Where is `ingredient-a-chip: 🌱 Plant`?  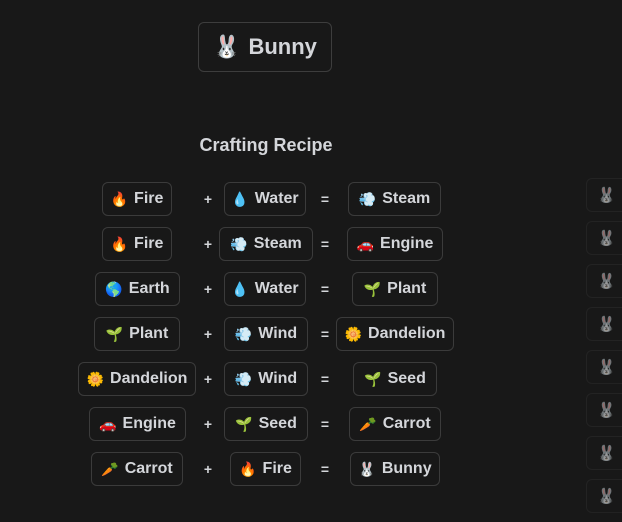
ingredient-a-chip: 🌱 Plant is located at coordinates (137, 334).